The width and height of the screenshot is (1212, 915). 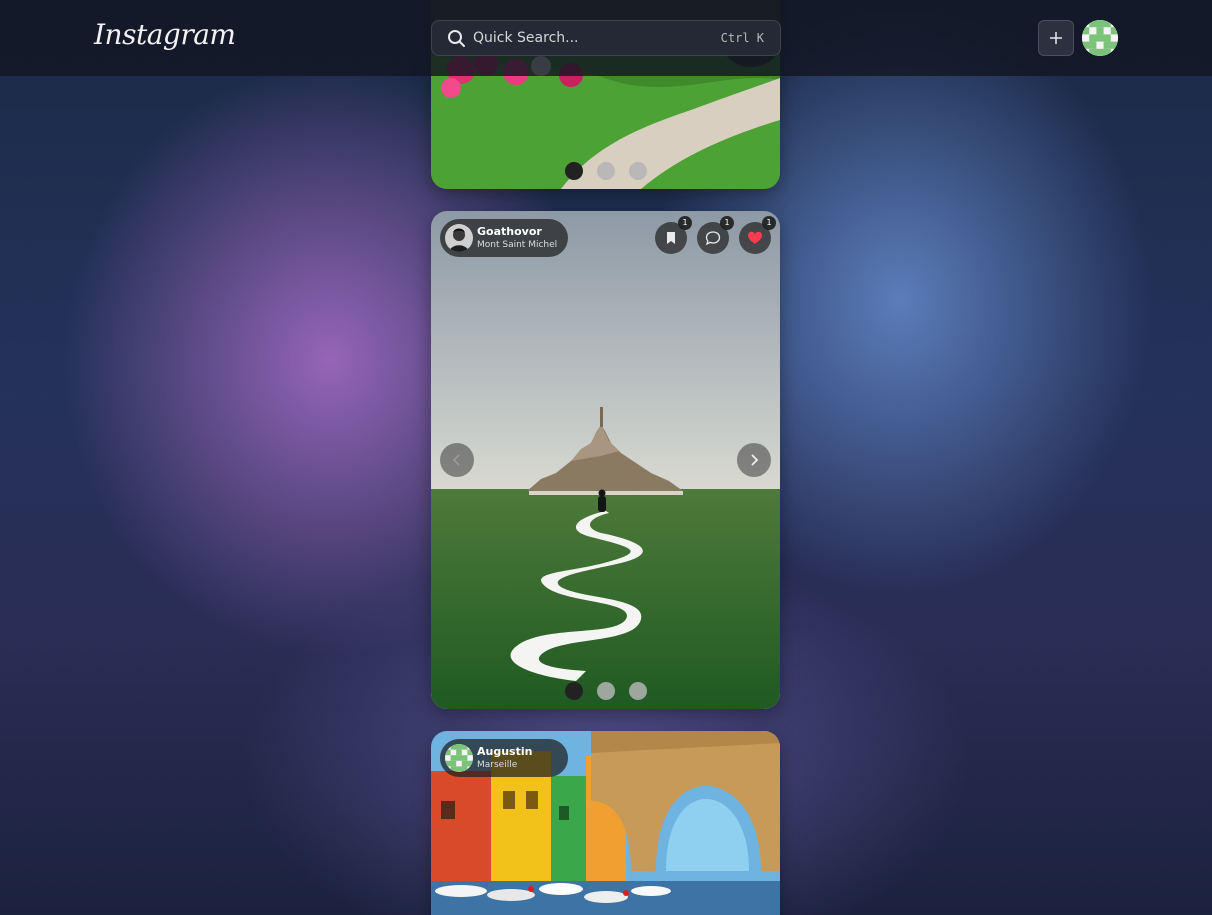 What do you see at coordinates (505, 751) in the screenshot?
I see `author-name: Augustin` at bounding box center [505, 751].